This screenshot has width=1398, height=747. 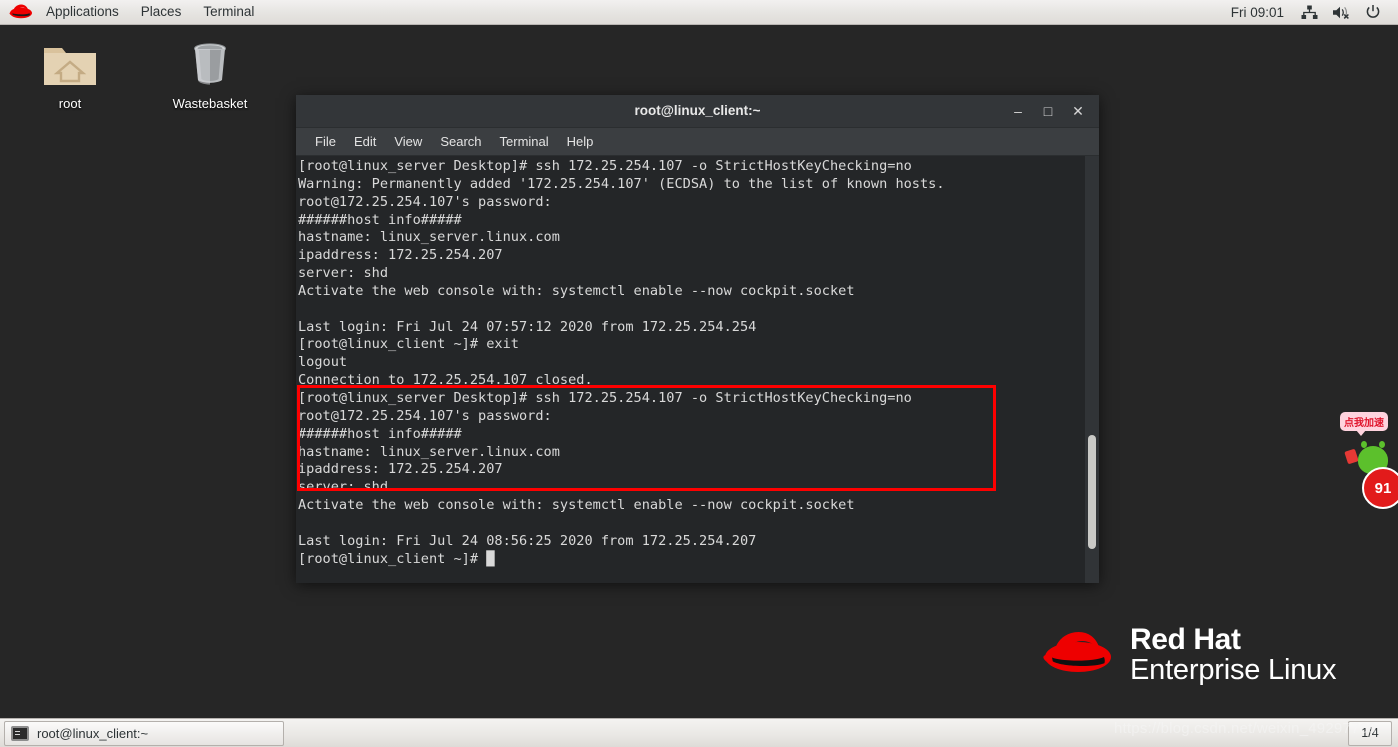 What do you see at coordinates (699, 12) in the screenshot?
I see `top-panel: Applications Places Terminal Fri 09:01` at bounding box center [699, 12].